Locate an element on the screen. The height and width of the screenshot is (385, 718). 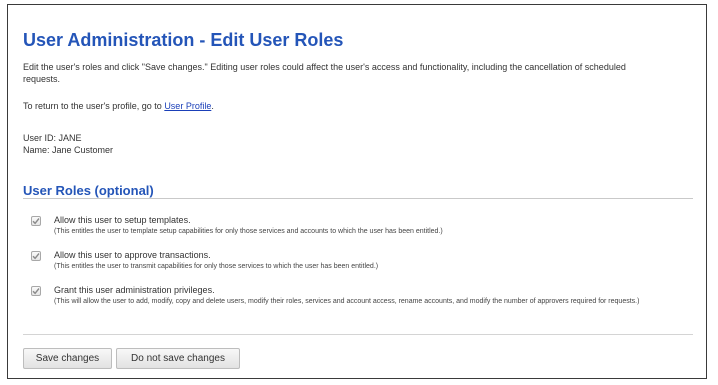
user-id: User ID: JANE is located at coordinates (52, 138).